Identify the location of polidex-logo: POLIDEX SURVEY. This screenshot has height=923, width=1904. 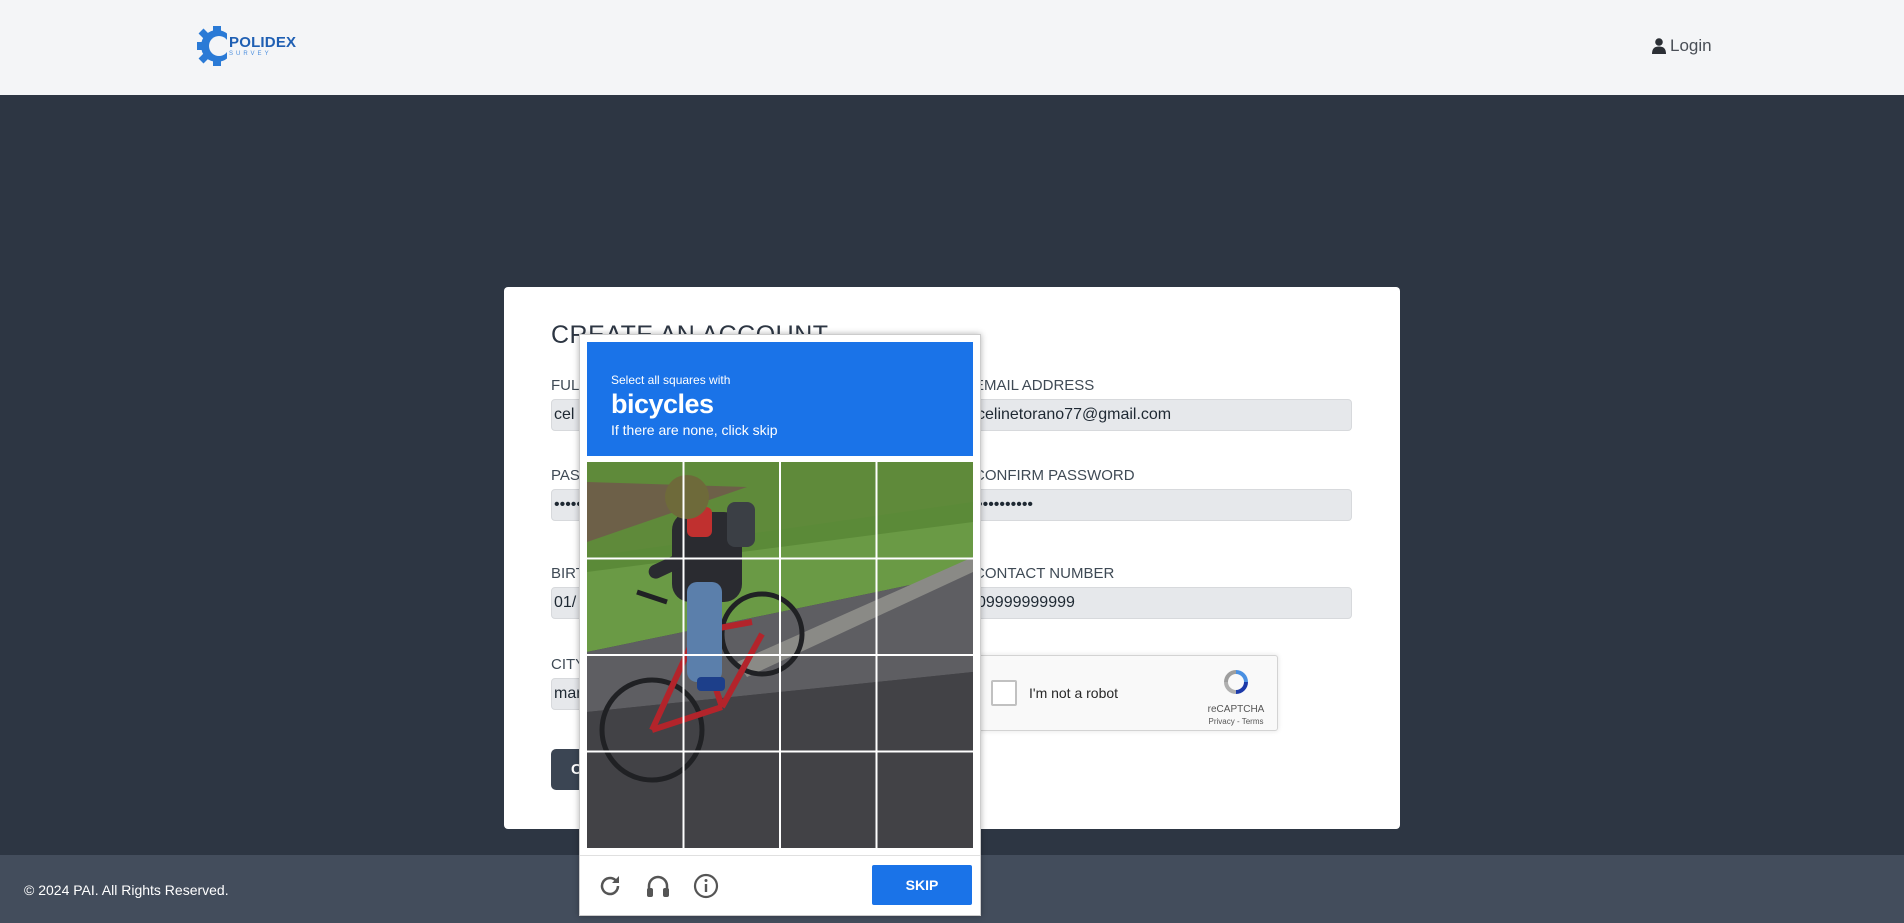
(252, 46).